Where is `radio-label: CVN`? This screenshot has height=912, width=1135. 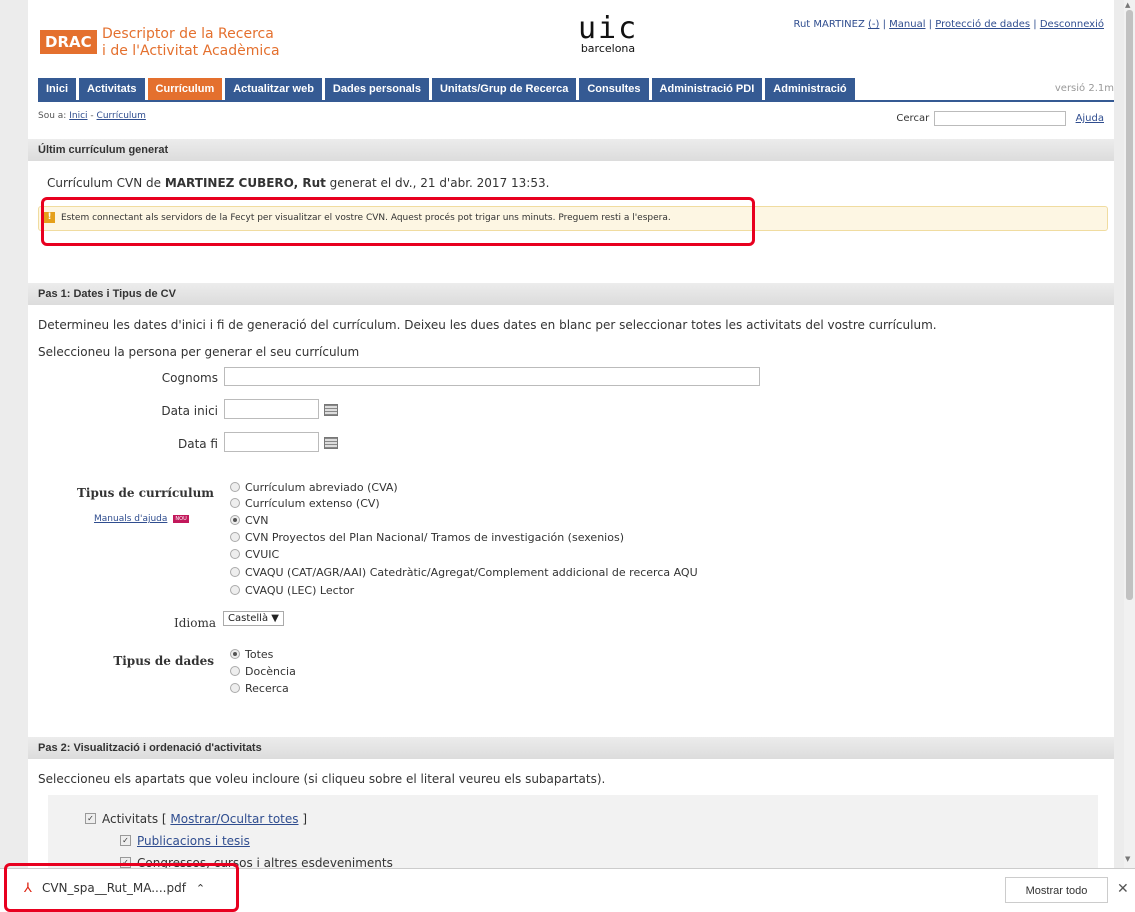
radio-label: CVN is located at coordinates (257, 520).